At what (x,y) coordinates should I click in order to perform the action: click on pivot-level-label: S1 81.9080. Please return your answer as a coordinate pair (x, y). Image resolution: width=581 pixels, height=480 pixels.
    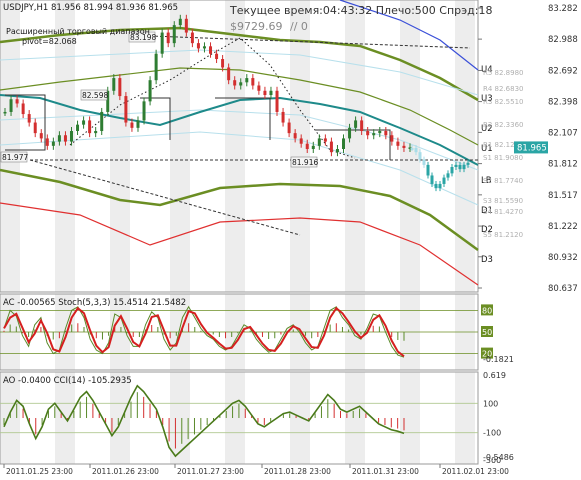
    Looking at the image, I should click on (503, 158).